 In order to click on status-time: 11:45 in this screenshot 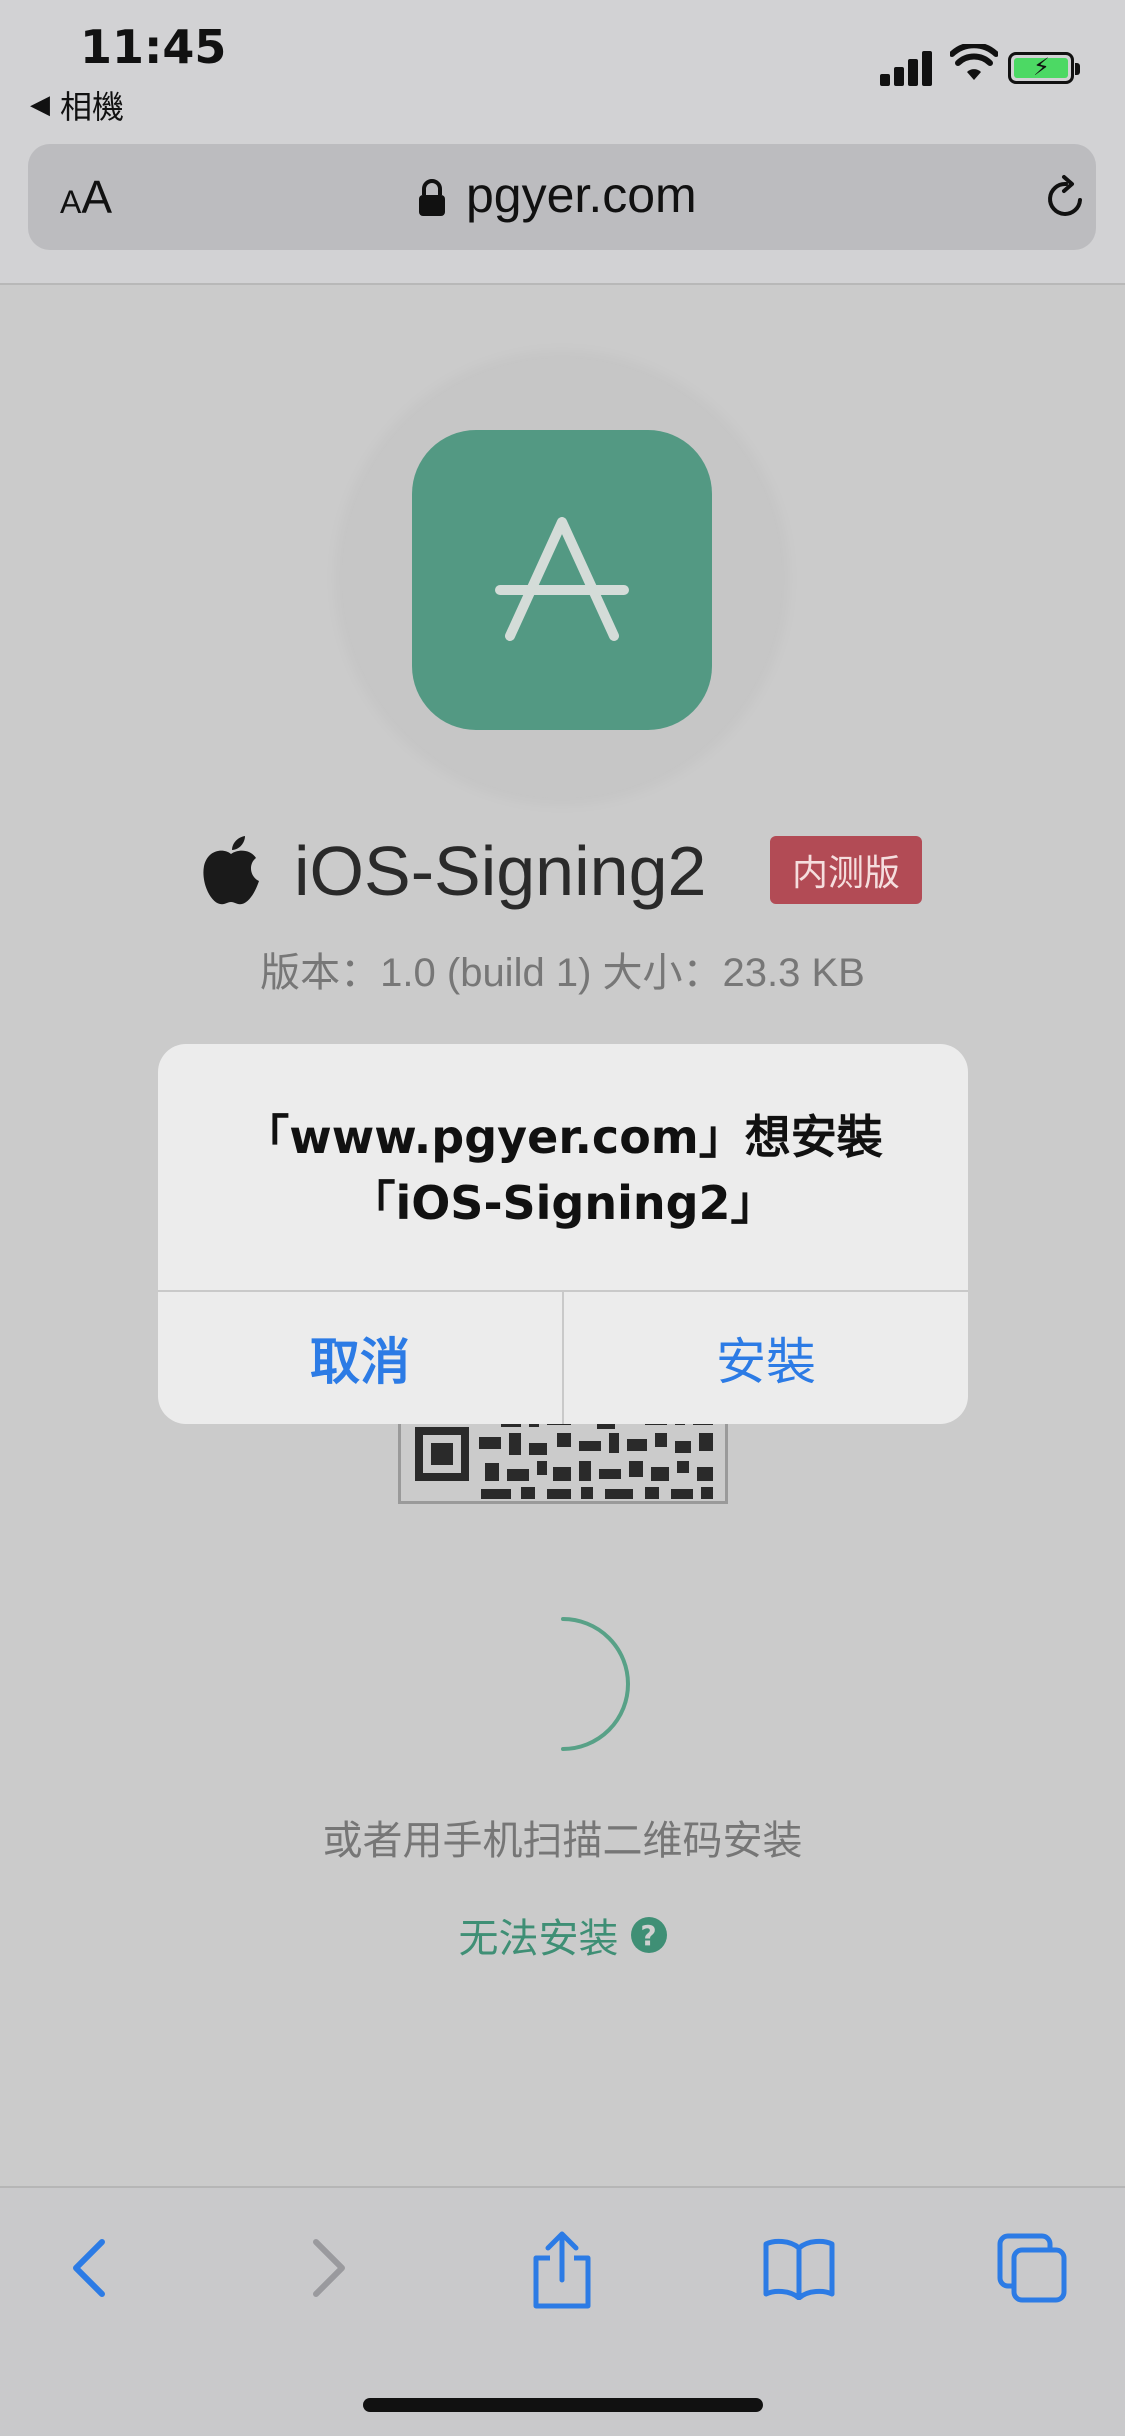, I will do `click(153, 47)`.